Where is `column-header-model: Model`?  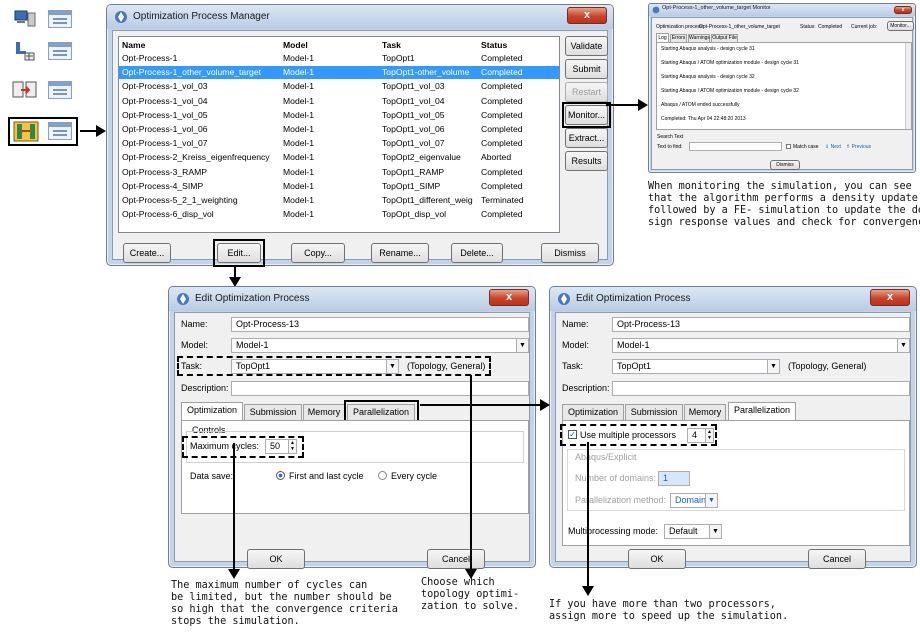 column-header-model: Model is located at coordinates (295, 45).